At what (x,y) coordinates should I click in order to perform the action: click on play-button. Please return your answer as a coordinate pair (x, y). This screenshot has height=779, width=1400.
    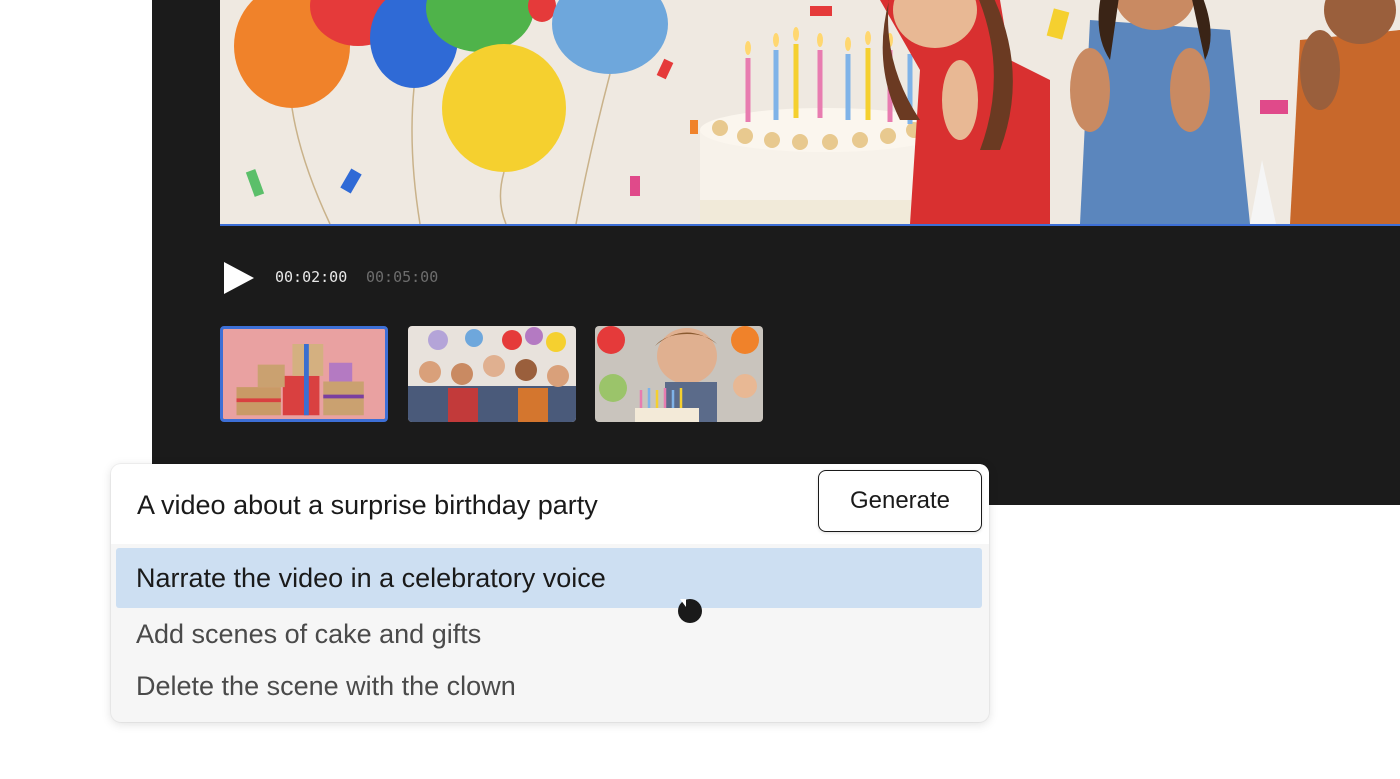
    Looking at the image, I should click on (239, 278).